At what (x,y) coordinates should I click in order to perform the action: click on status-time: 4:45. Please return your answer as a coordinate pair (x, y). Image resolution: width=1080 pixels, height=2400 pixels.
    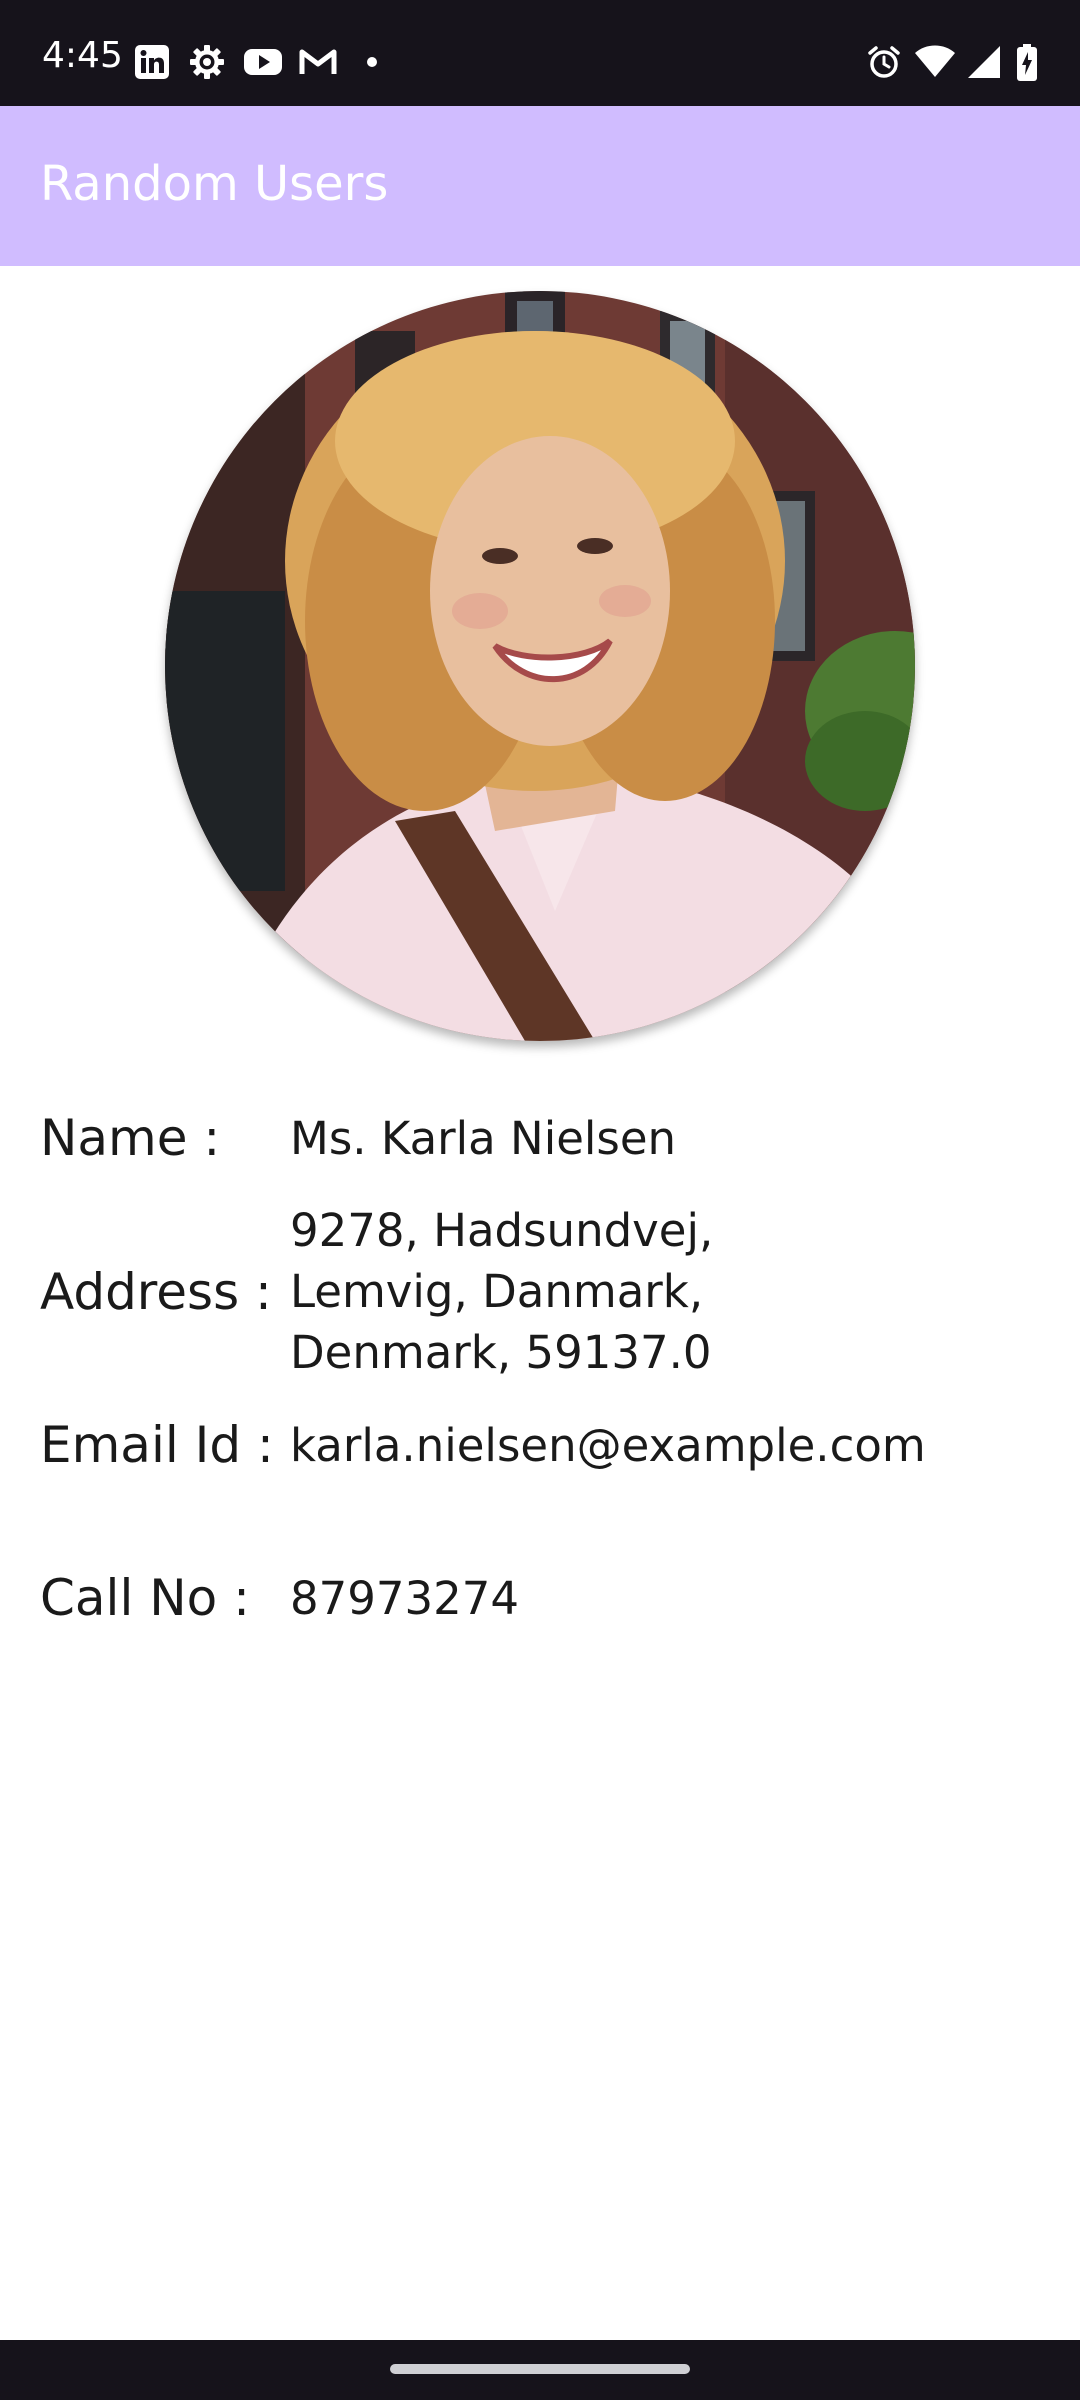
    Looking at the image, I should click on (82, 55).